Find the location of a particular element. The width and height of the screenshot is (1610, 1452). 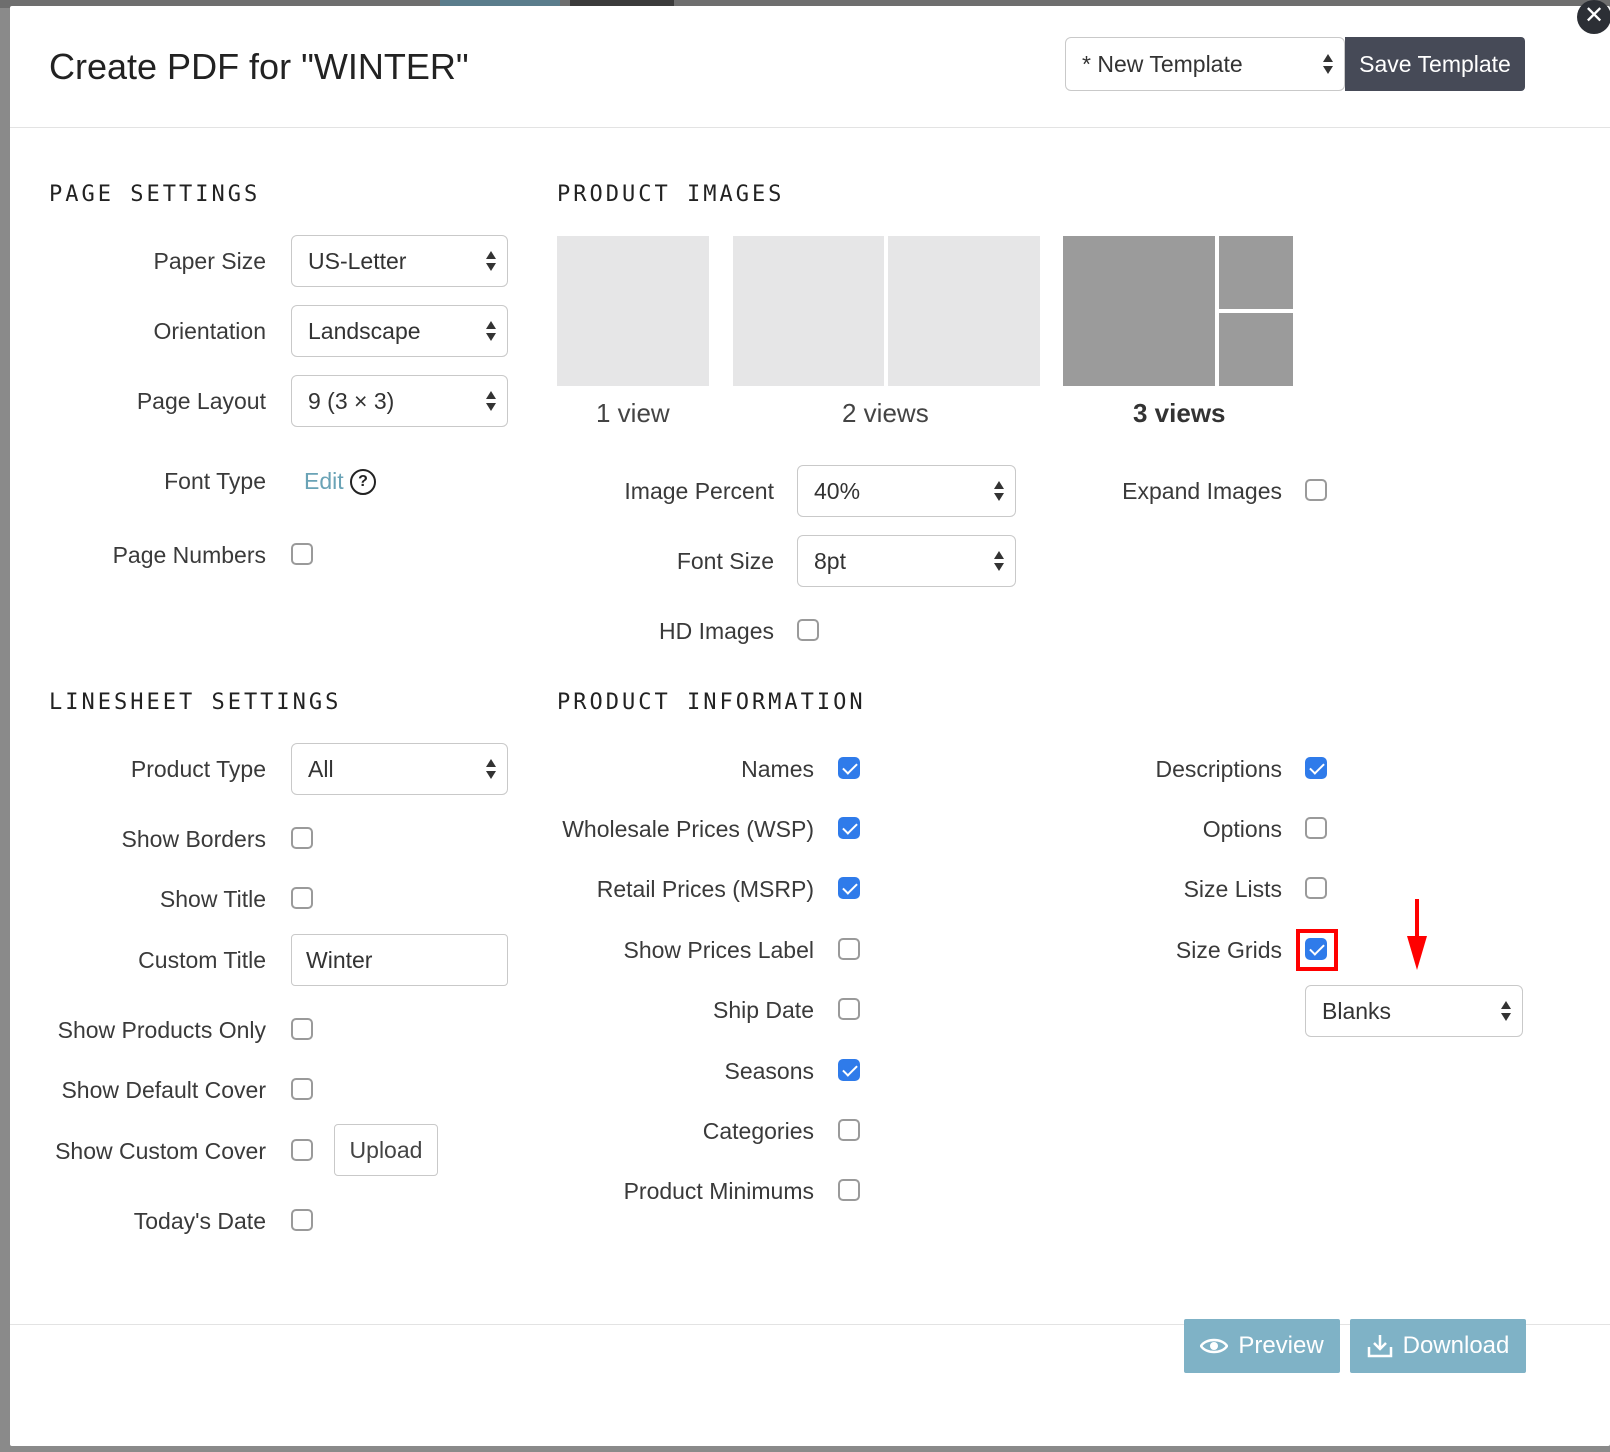

descriptions-checkbox is located at coordinates (1316, 768).